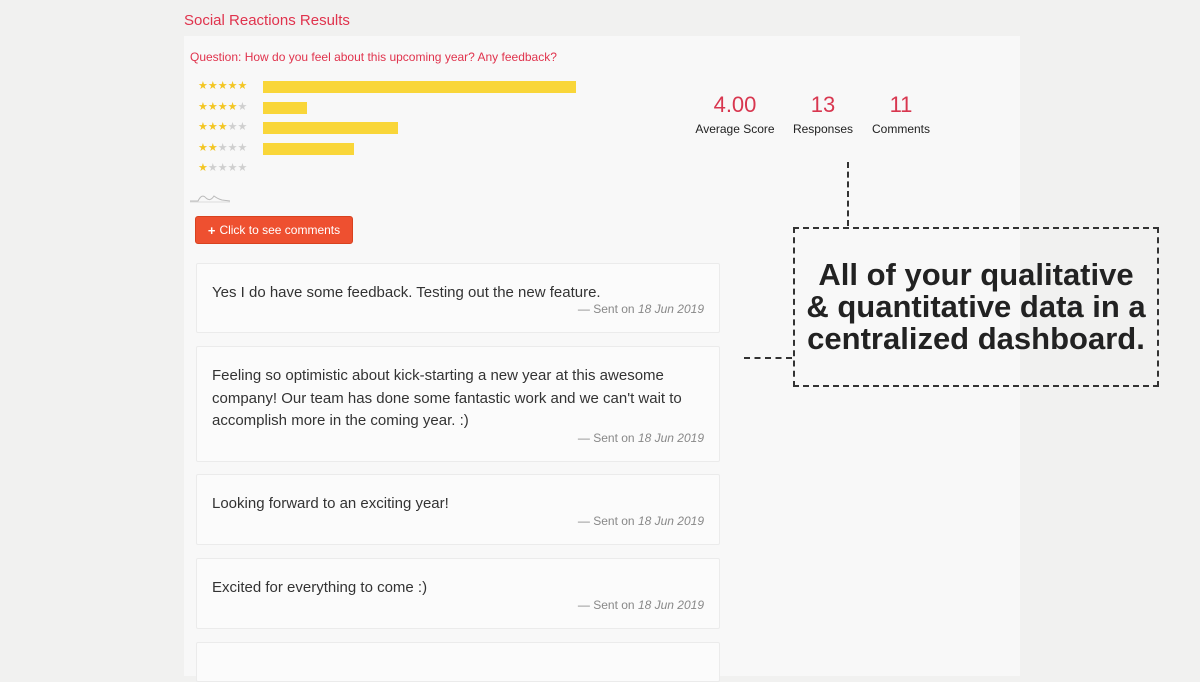 This screenshot has width=1200, height=682. Describe the element at coordinates (823, 104) in the screenshot. I see `responses-value: 13` at that location.